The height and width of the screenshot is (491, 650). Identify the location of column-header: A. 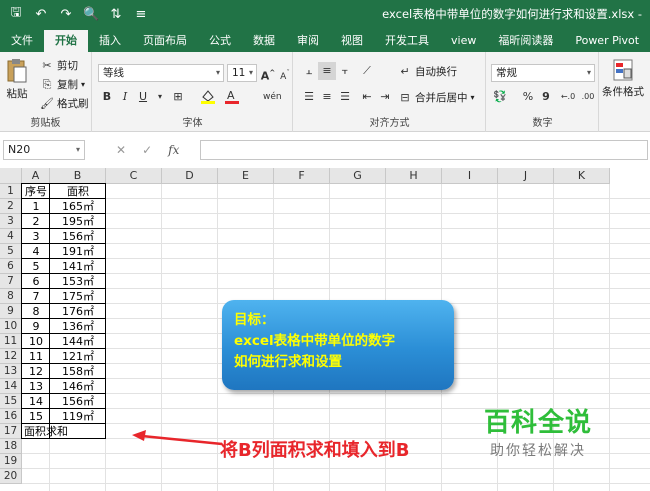
(36, 176).